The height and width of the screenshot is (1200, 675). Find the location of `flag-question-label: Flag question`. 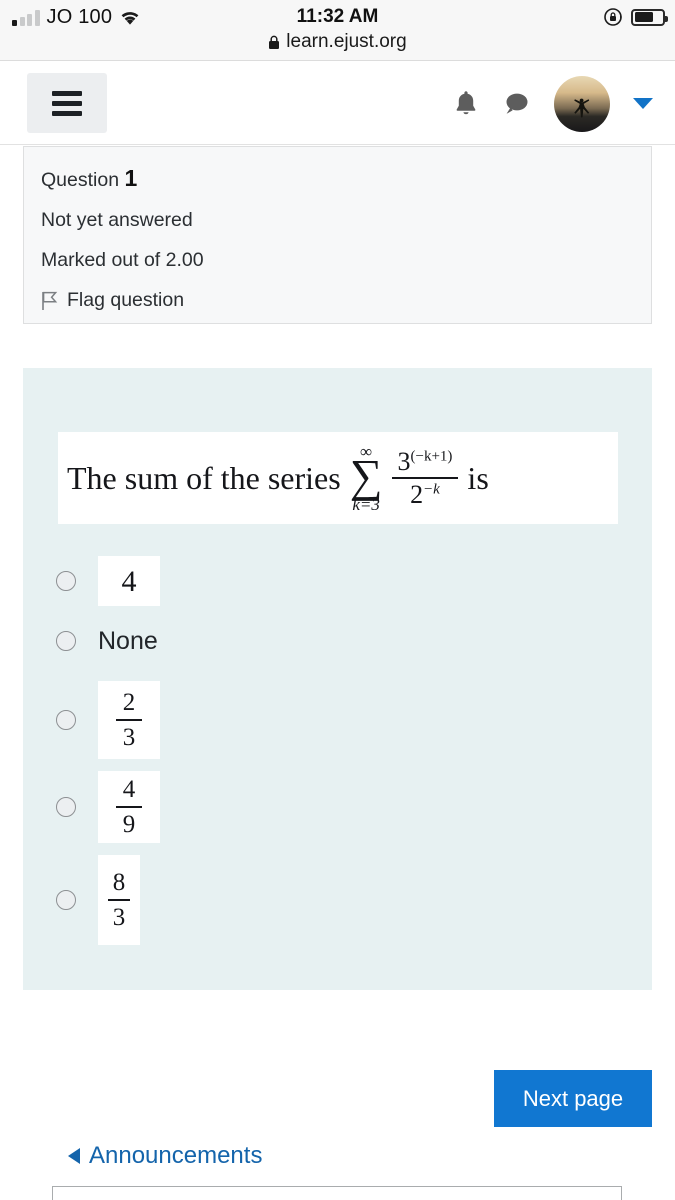

flag-question-label: Flag question is located at coordinates (126, 300).